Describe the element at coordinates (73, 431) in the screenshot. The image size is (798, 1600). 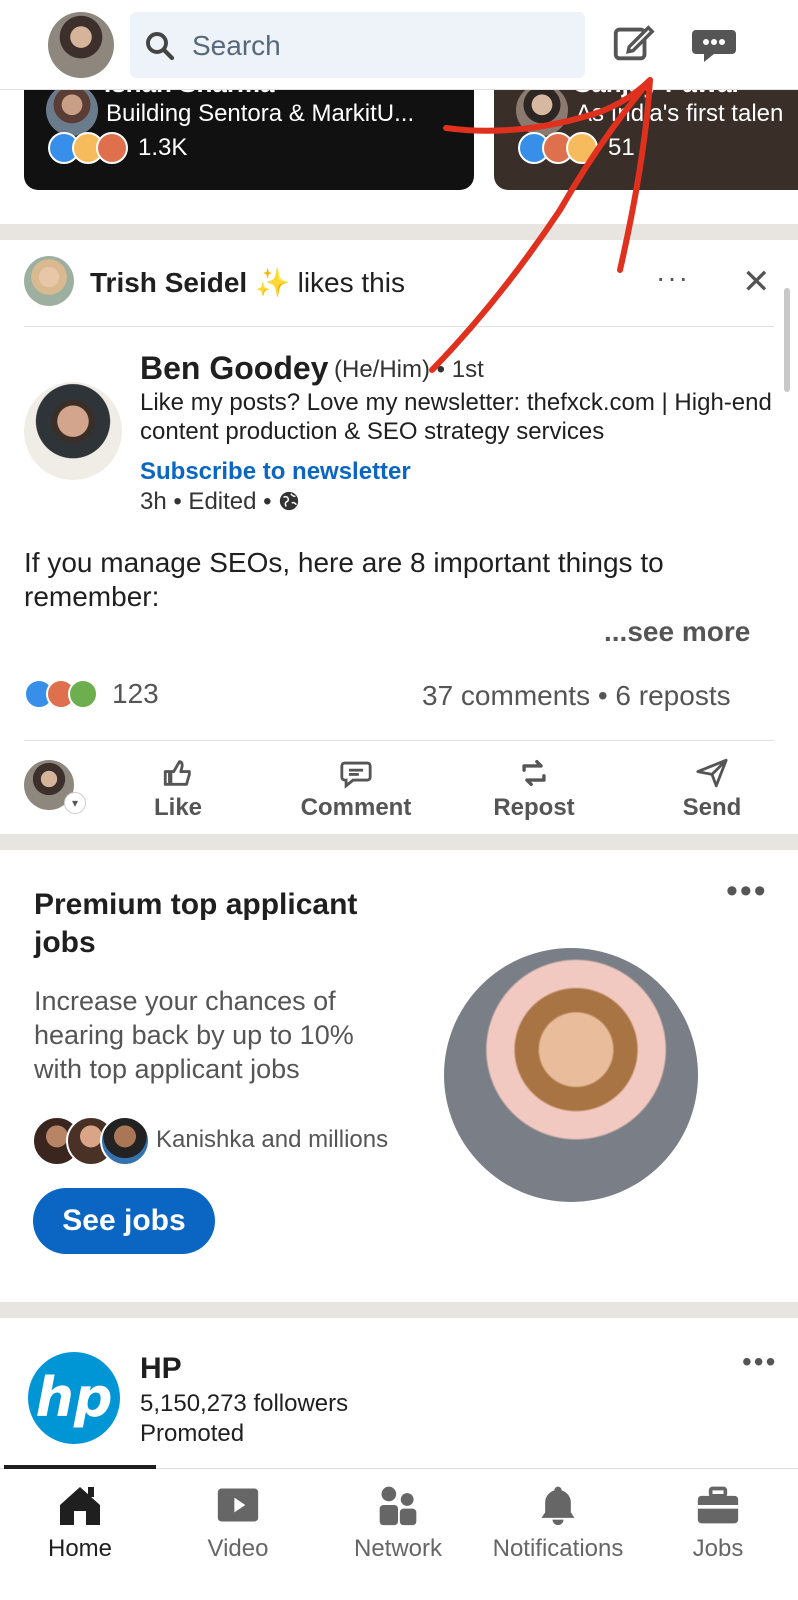
I see `author-avatar` at that location.